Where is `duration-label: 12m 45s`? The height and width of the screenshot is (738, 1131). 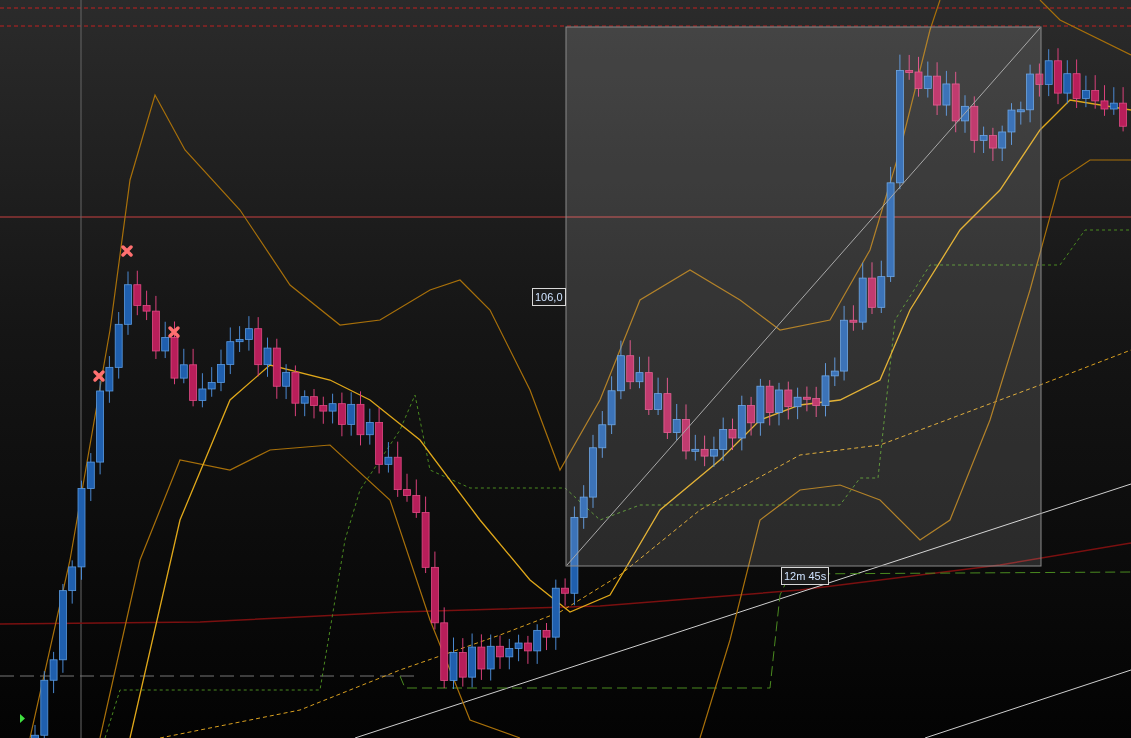 duration-label: 12m 45s is located at coordinates (805, 576).